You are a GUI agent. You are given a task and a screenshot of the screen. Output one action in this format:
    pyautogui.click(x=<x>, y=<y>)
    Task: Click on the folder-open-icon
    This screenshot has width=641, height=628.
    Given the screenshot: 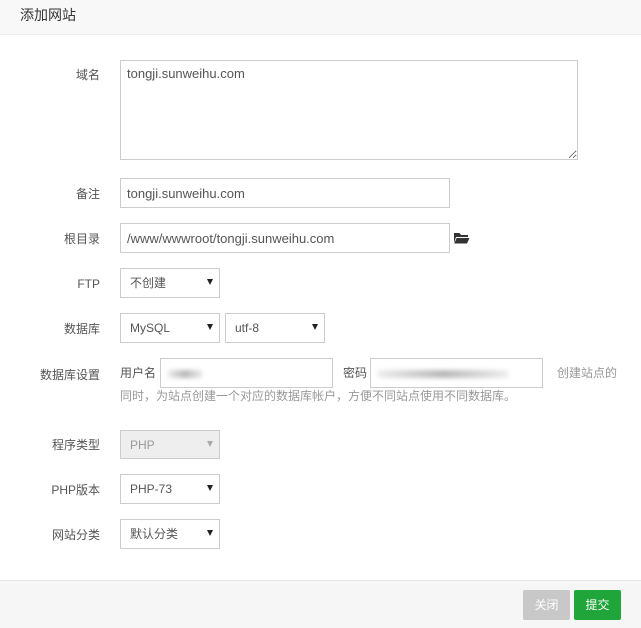 What is the action you would take?
    pyautogui.click(x=462, y=238)
    